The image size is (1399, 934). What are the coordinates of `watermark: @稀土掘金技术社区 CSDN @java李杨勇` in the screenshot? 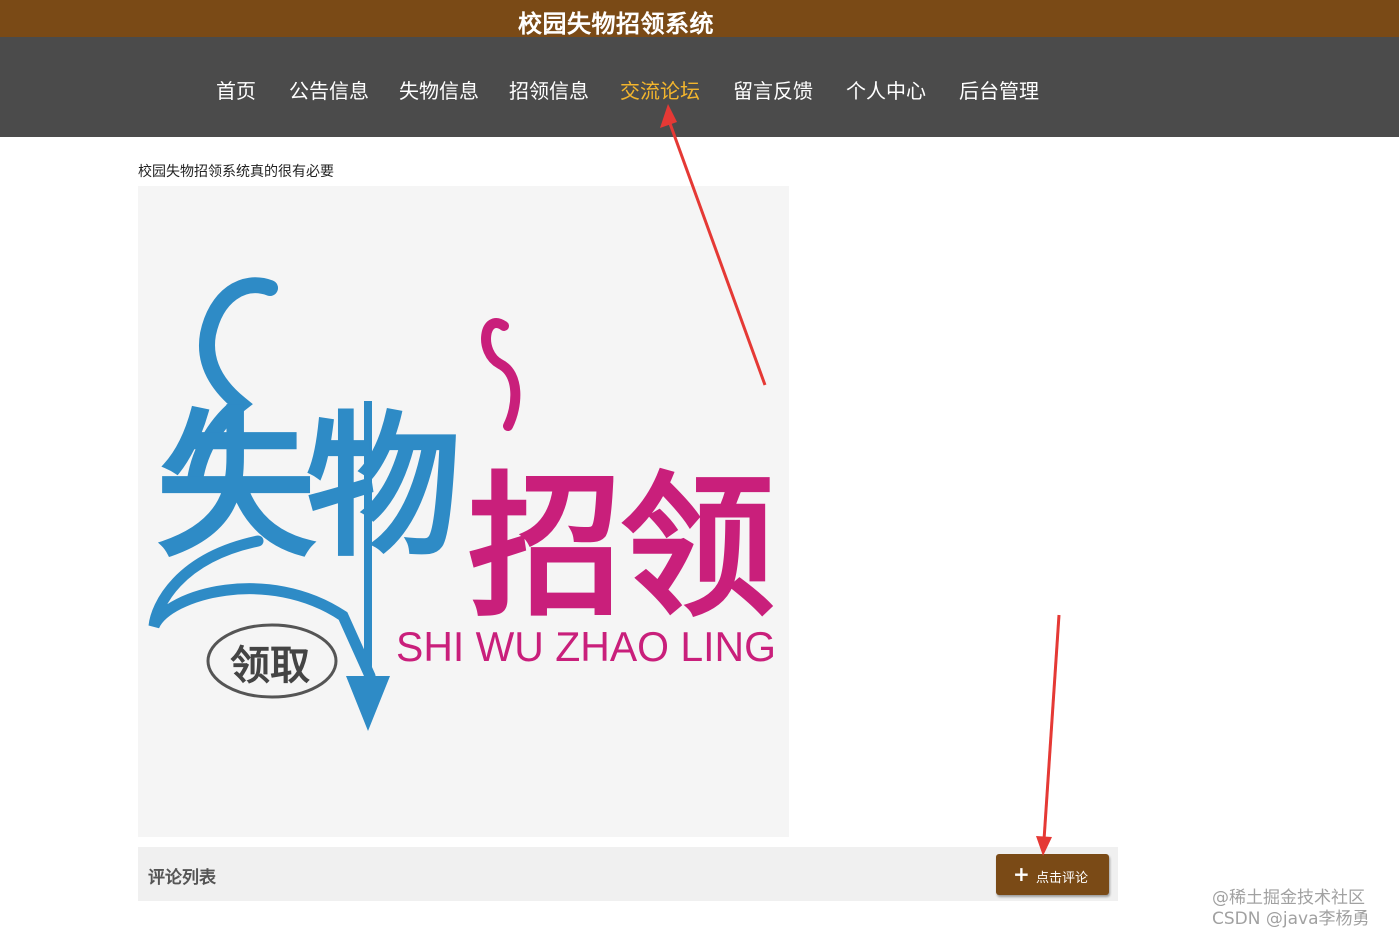 It's located at (1291, 909).